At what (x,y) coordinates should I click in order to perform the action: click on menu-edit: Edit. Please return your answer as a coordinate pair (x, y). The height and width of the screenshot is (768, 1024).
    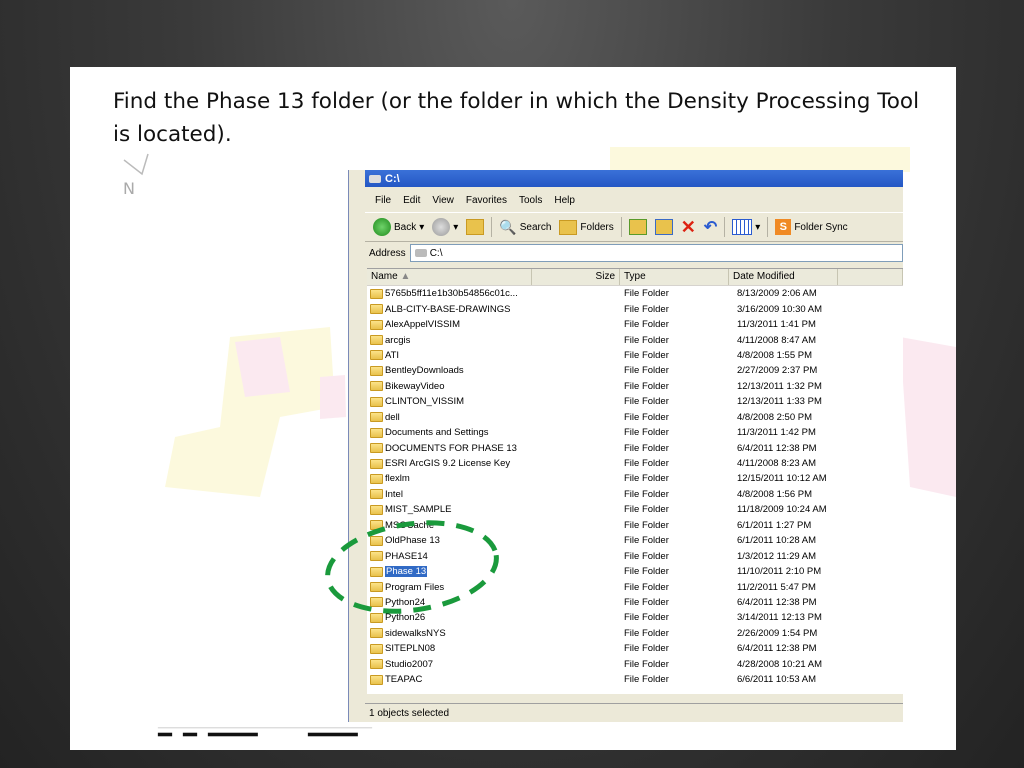
    Looking at the image, I should click on (411, 200).